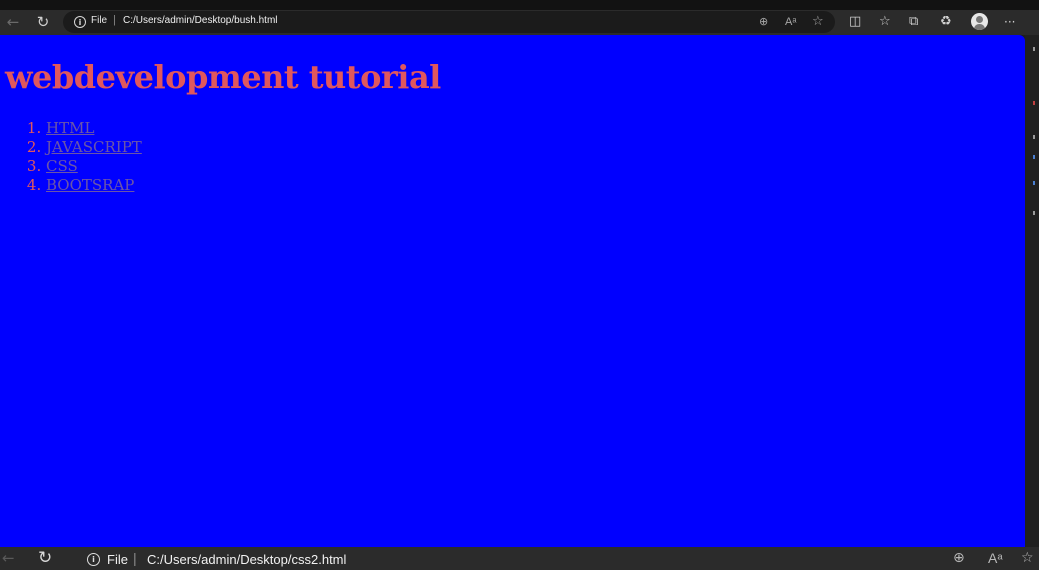 Image resolution: width=1039 pixels, height=570 pixels. What do you see at coordinates (223, 77) in the screenshot?
I see `page-heading: webdevelopment tutorial` at bounding box center [223, 77].